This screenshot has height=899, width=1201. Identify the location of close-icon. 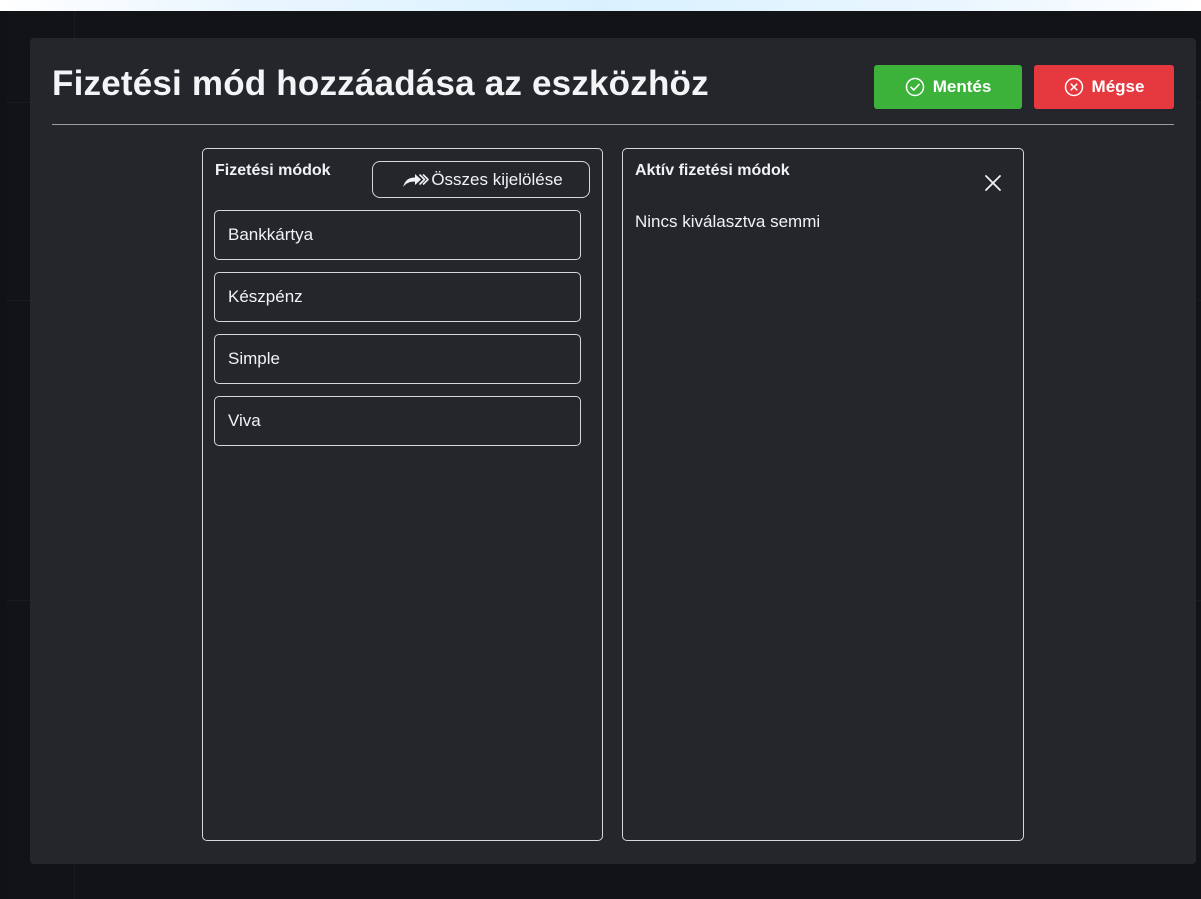
(993, 183).